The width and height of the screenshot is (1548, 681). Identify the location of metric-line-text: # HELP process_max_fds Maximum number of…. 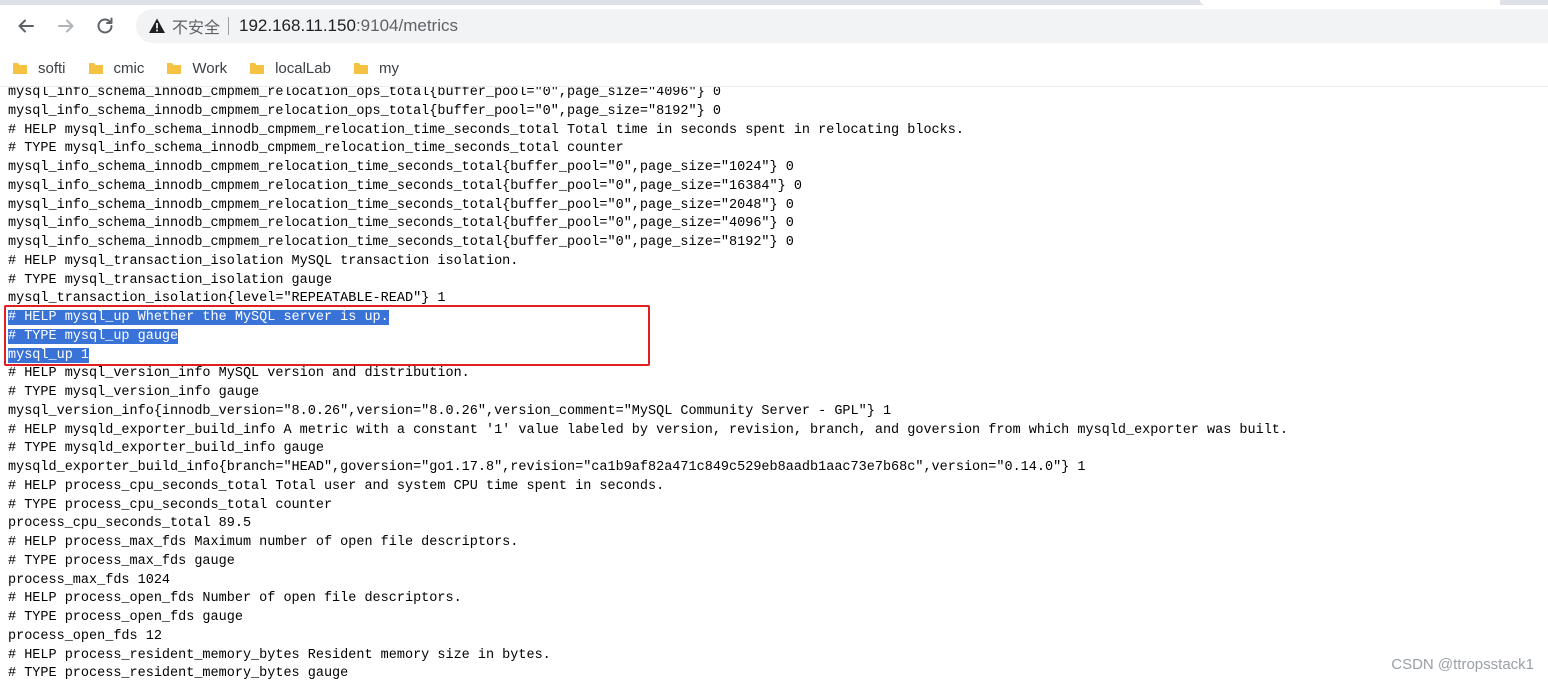
(263, 542).